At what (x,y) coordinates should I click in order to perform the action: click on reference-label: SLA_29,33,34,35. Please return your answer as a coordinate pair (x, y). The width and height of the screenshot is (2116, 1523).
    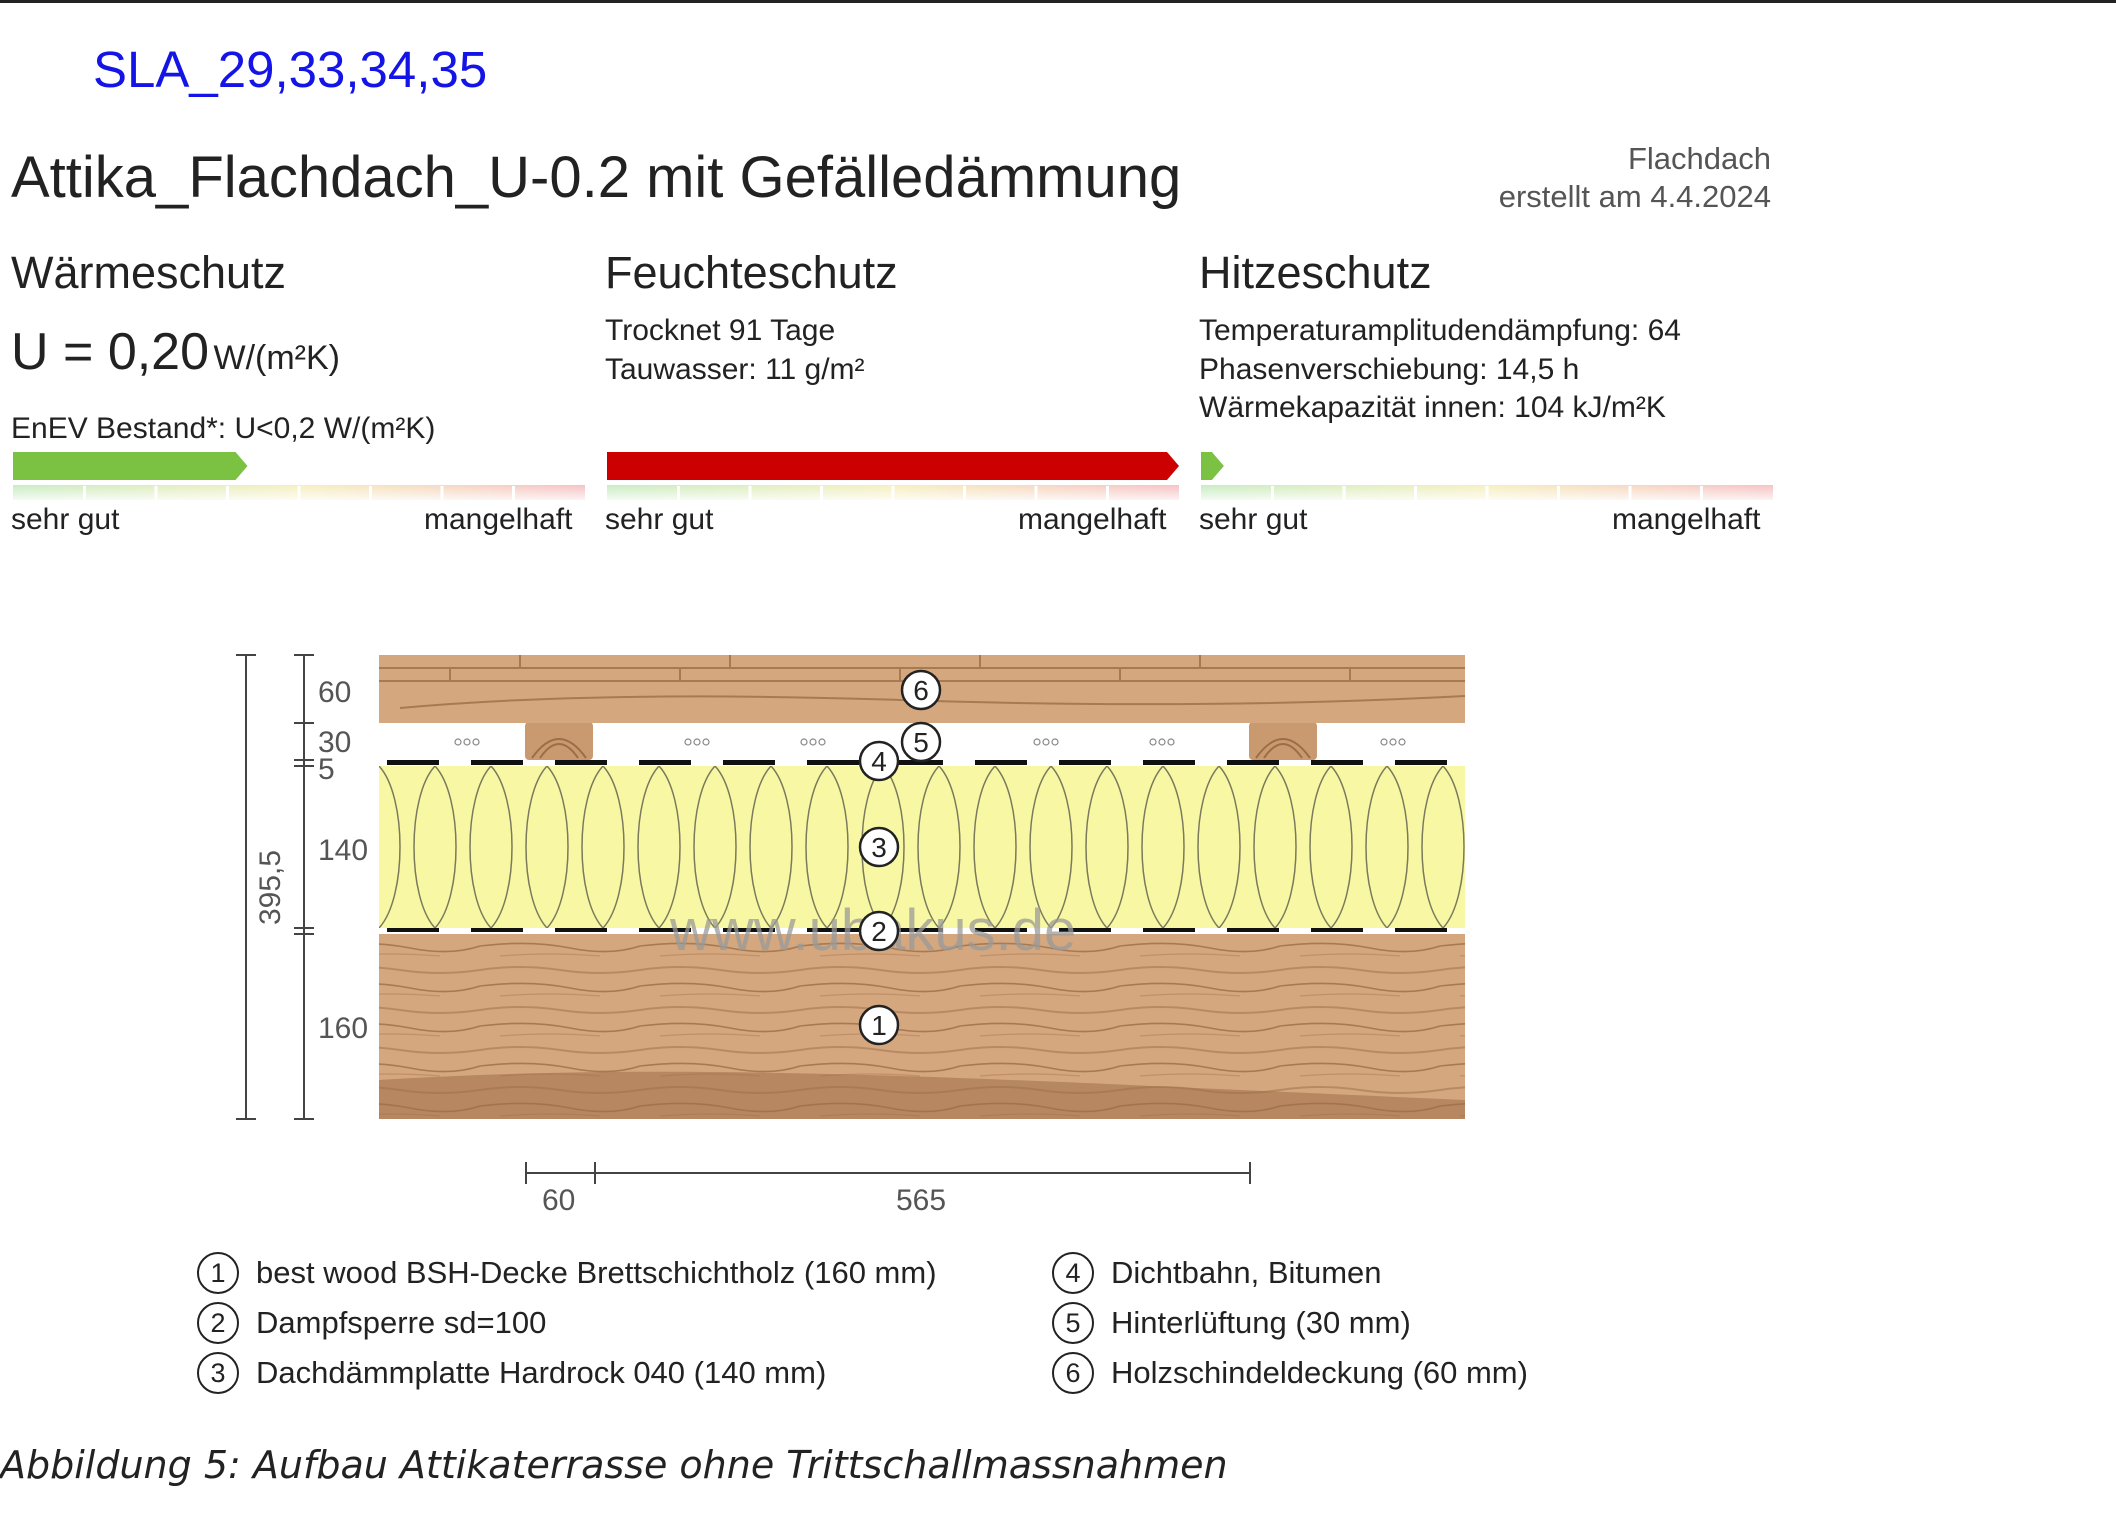
    Looking at the image, I should click on (290, 69).